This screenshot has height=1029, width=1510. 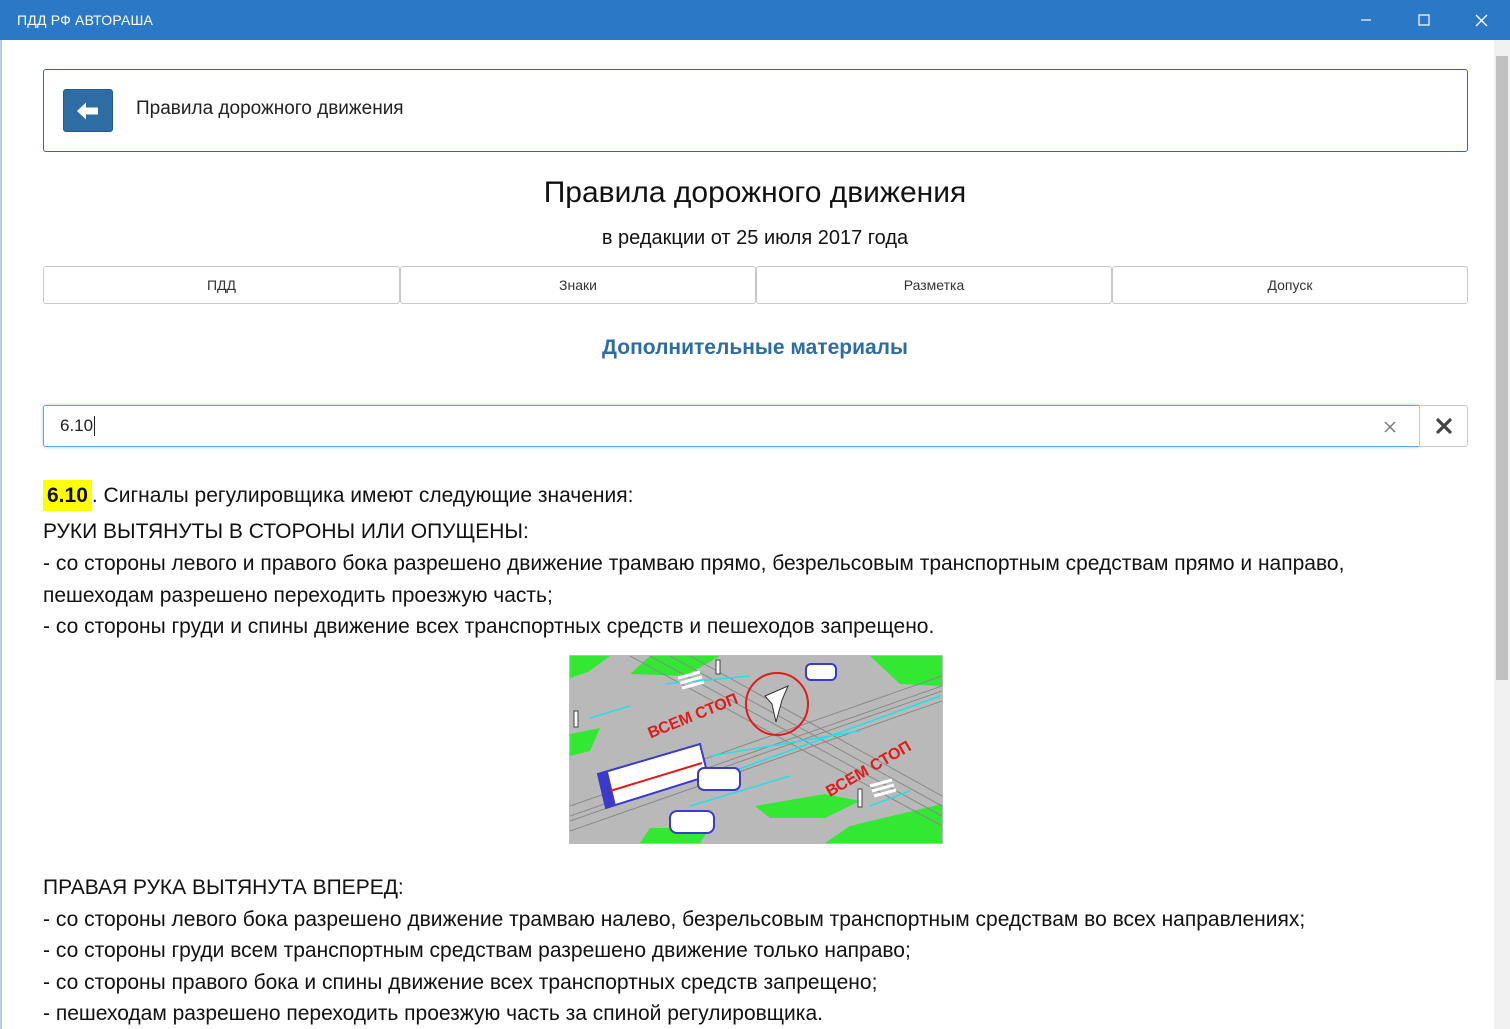 I want to click on clear-x-icon, so click(x=1390, y=427).